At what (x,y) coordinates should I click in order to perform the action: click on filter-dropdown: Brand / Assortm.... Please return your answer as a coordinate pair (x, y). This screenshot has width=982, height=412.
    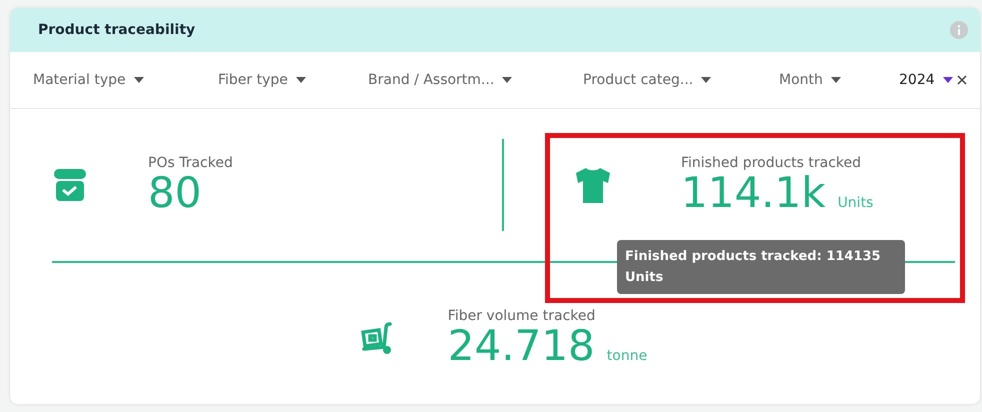
    Looking at the image, I should click on (475, 80).